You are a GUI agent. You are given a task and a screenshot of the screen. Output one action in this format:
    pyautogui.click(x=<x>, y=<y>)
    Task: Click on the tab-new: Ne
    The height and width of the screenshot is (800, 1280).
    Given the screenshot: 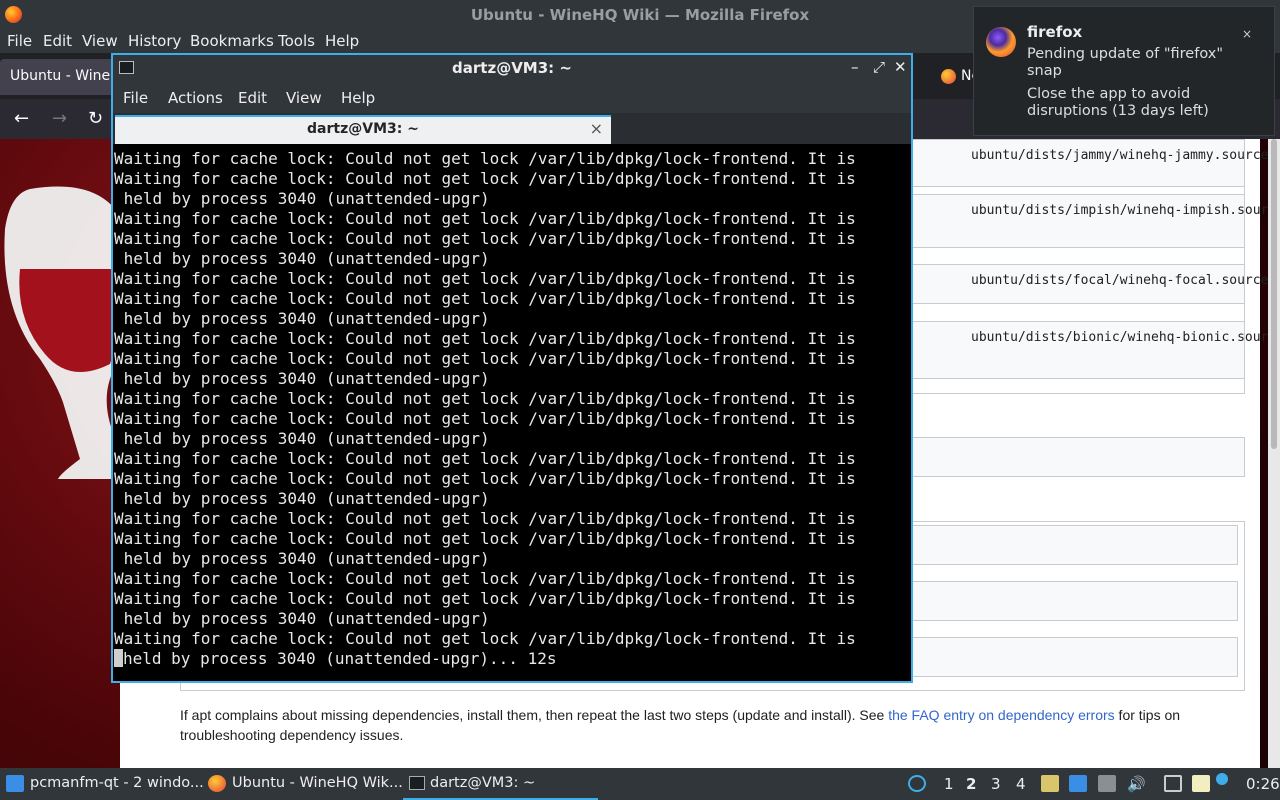 What is the action you would take?
    pyautogui.click(x=957, y=77)
    